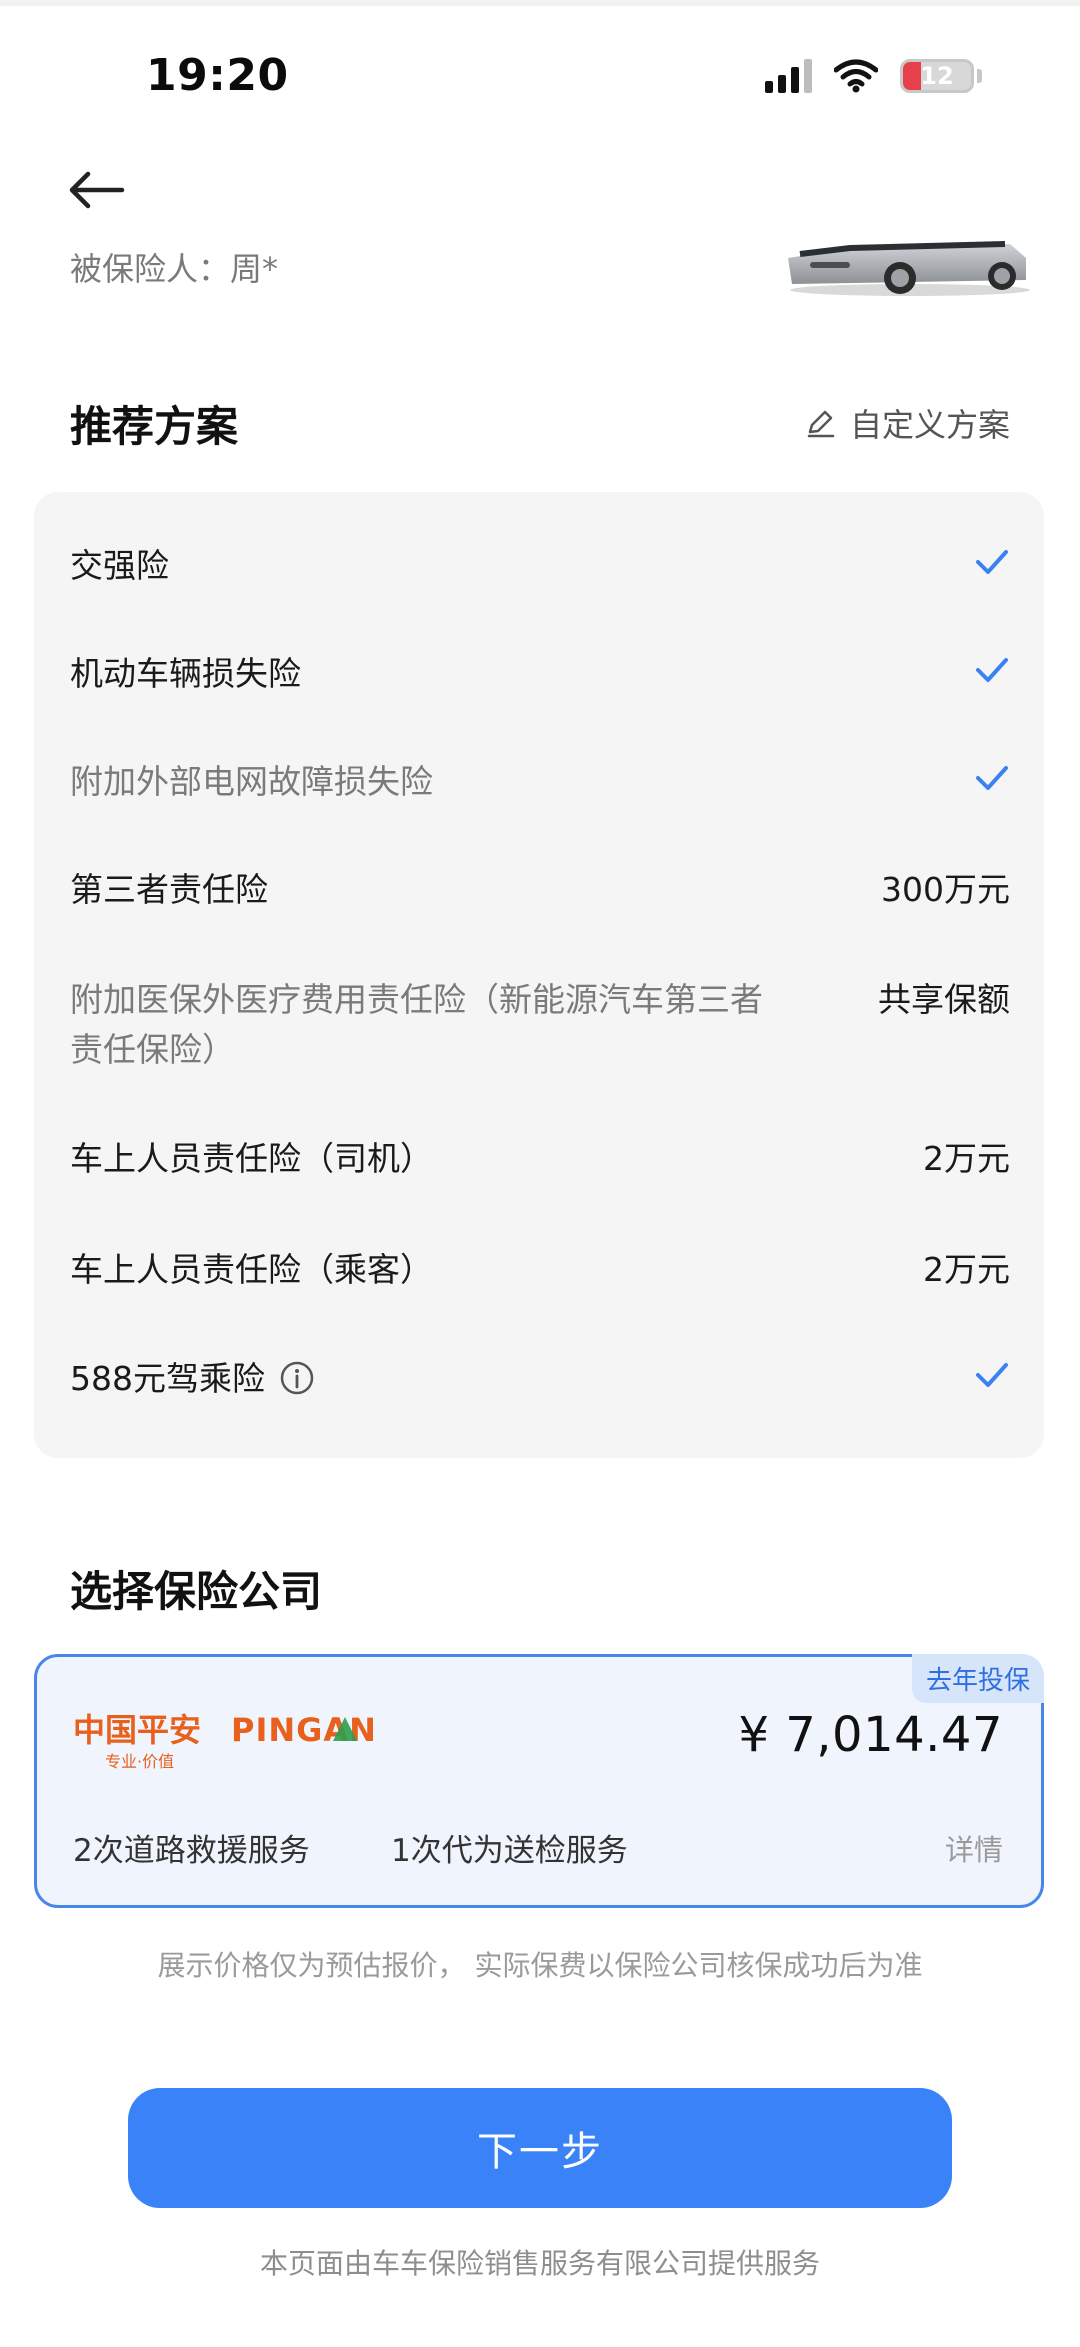  What do you see at coordinates (944, 999) in the screenshot?
I see `plan-item-value: 共享保额` at bounding box center [944, 999].